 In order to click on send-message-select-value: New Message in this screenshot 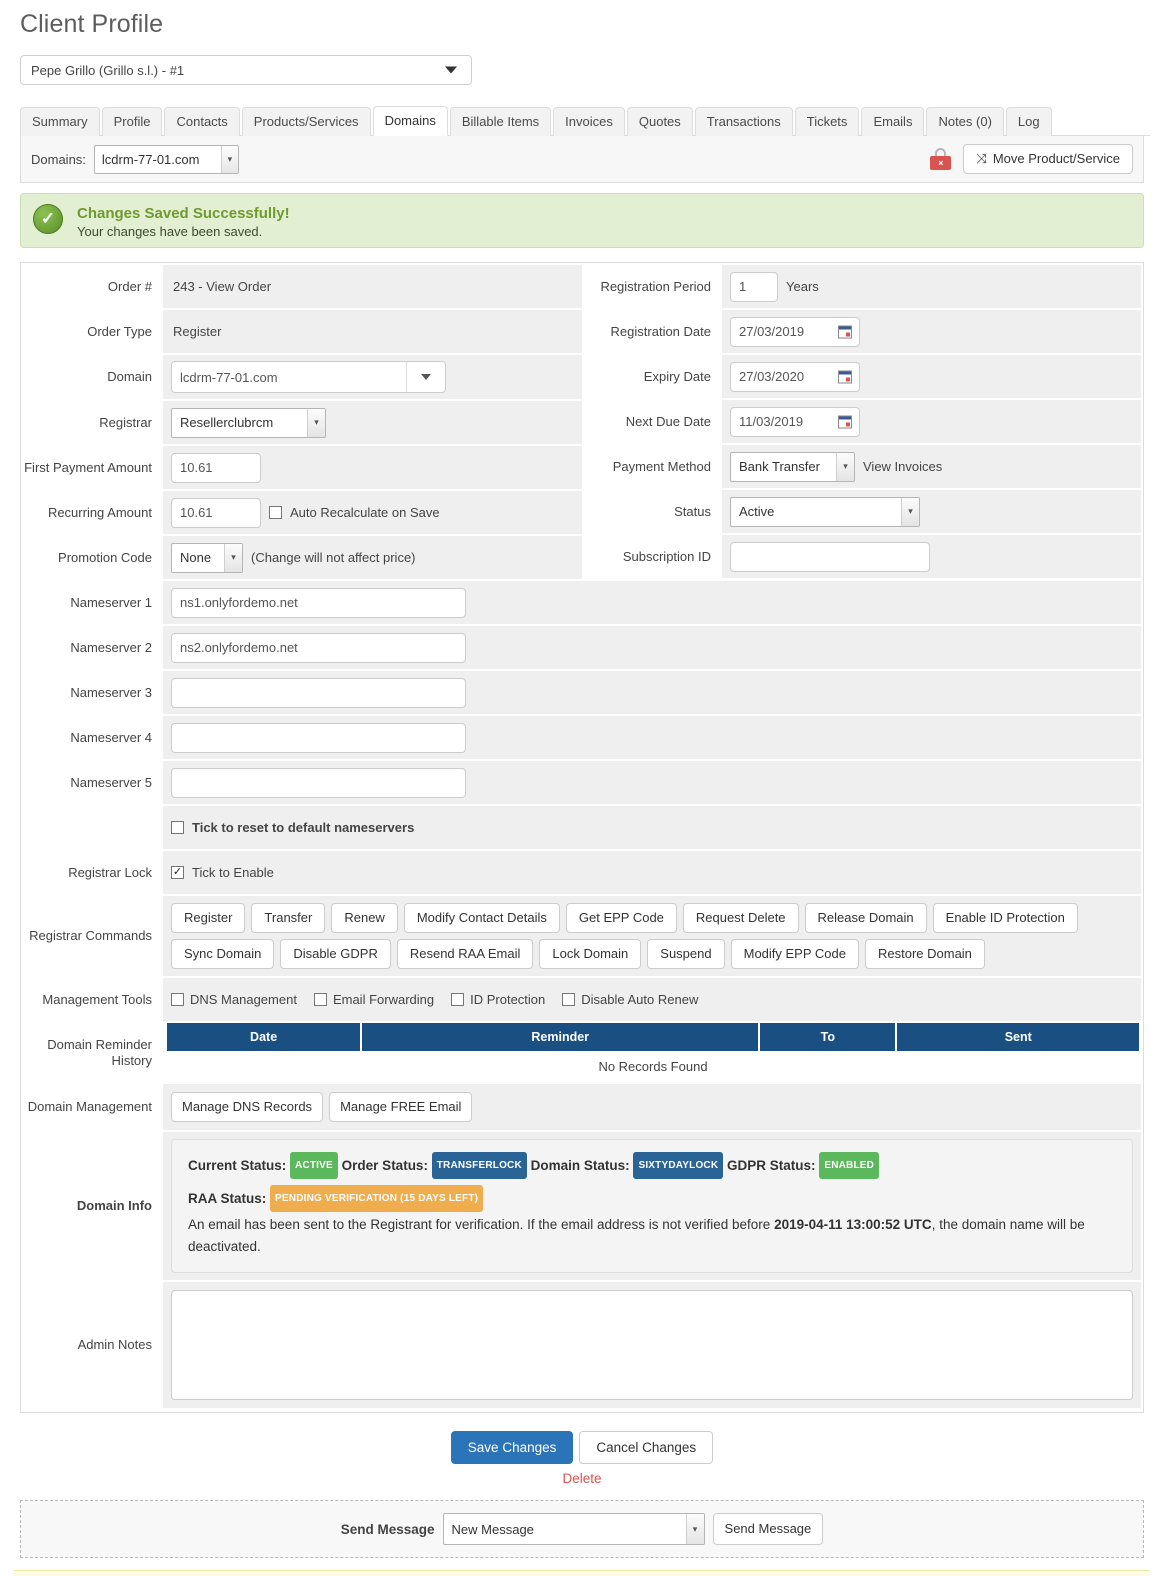, I will do `click(492, 1529)`.